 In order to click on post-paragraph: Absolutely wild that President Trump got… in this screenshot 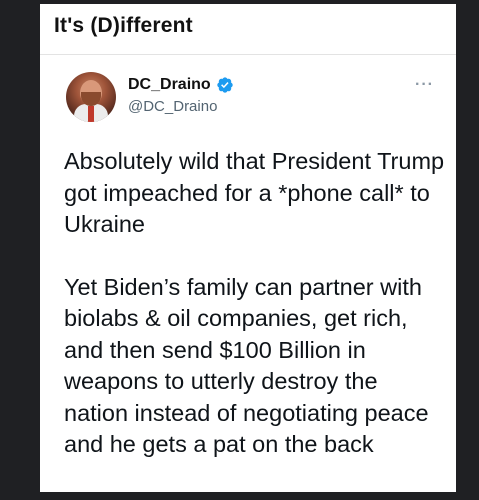, I will do `click(254, 192)`.